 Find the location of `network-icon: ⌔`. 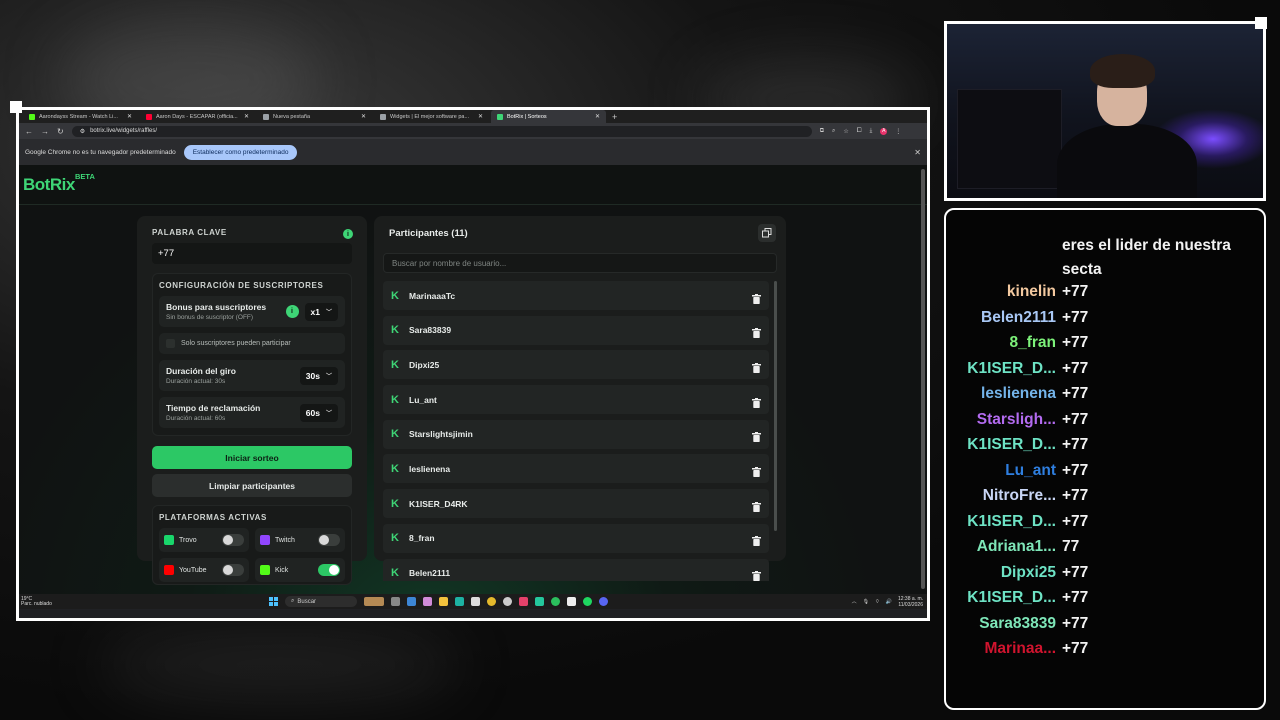

network-icon: ⌔ is located at coordinates (877, 602).